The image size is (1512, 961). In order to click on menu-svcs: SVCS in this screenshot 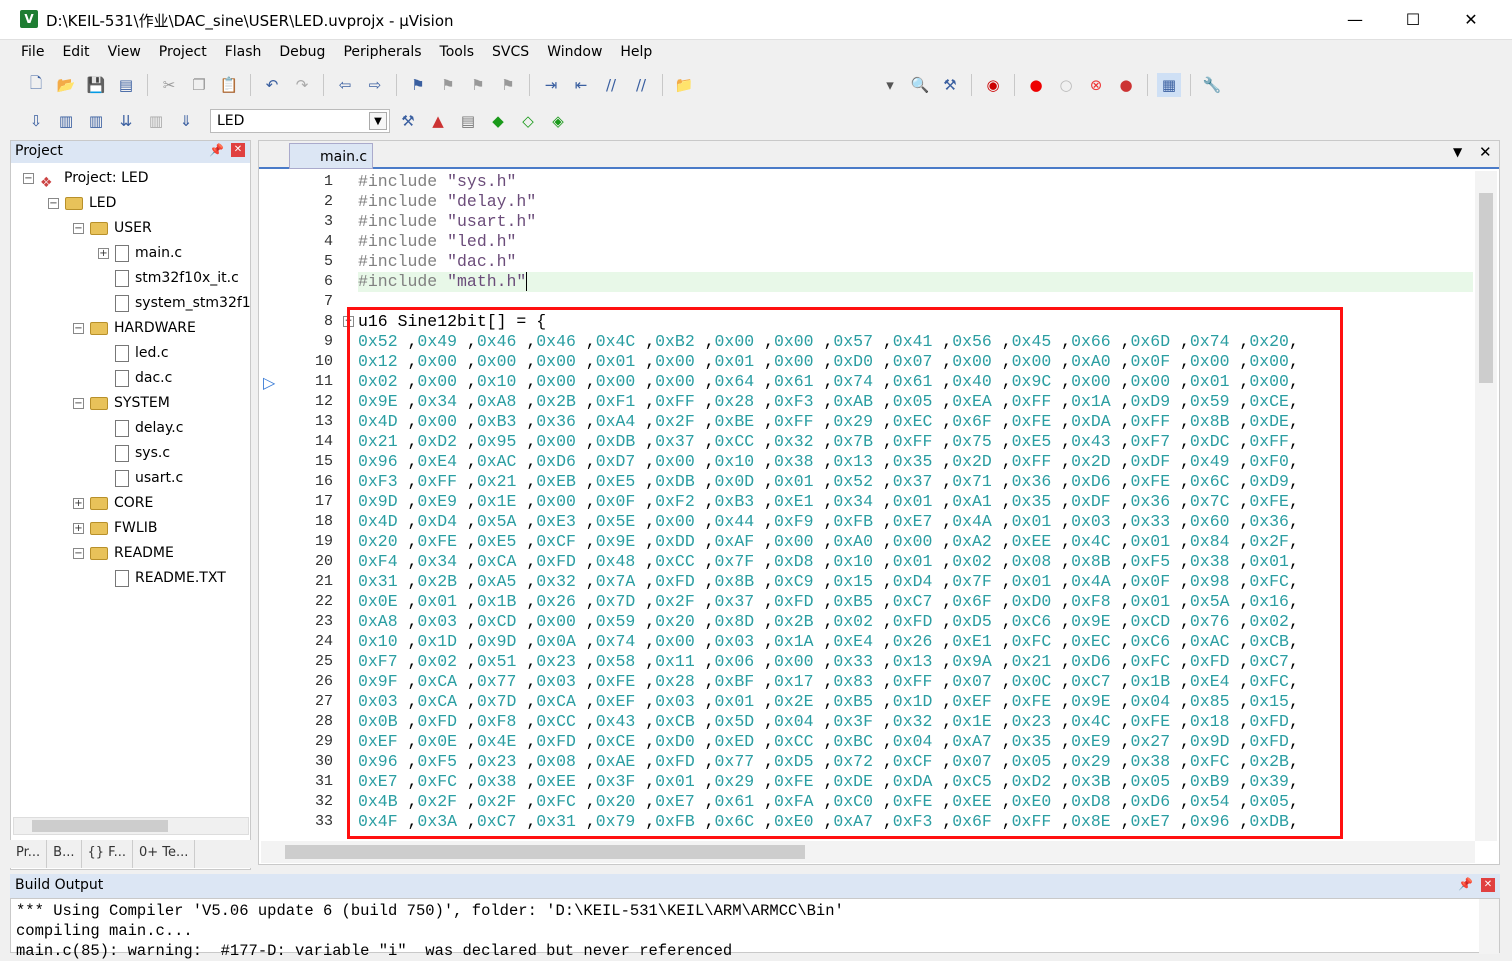, I will do `click(510, 53)`.